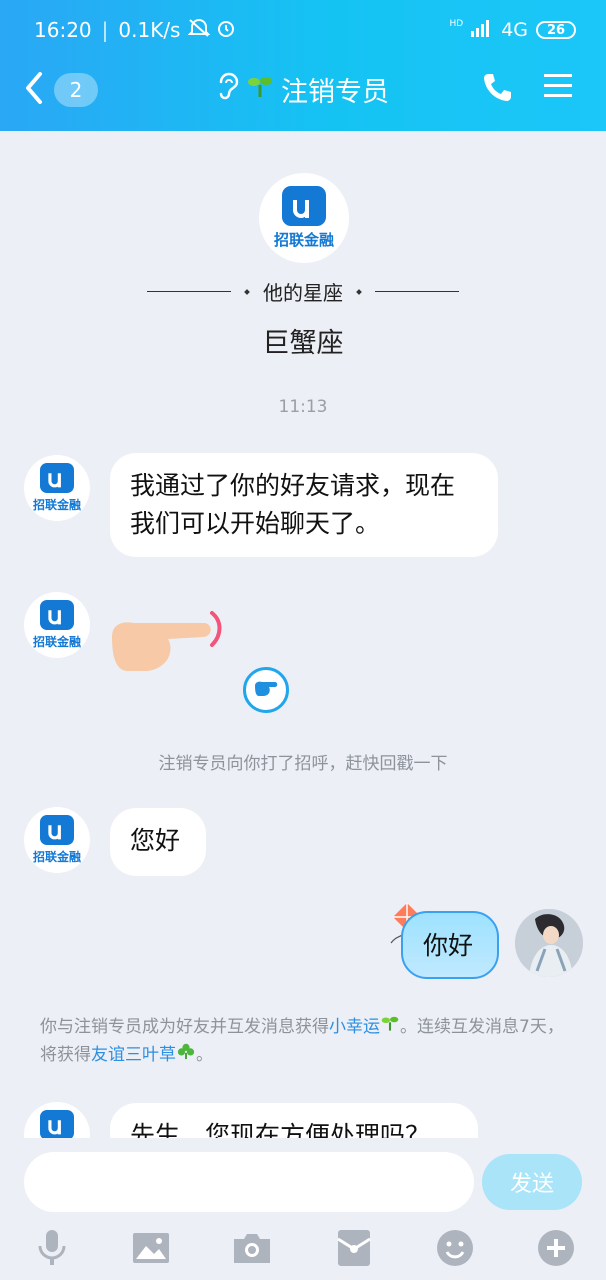  Describe the element at coordinates (199, 30) in the screenshot. I see `mute-icon` at that location.